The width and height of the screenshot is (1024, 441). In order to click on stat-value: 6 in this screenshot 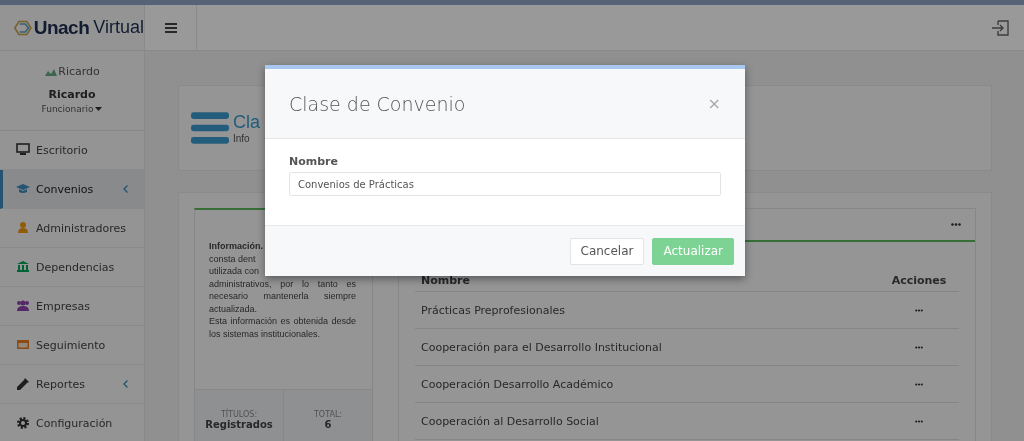, I will do `click(328, 424)`.